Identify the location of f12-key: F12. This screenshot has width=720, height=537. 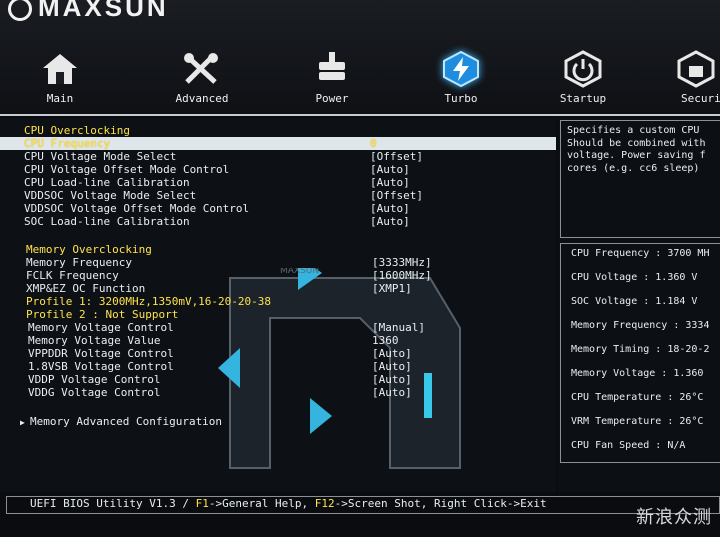
(324, 503).